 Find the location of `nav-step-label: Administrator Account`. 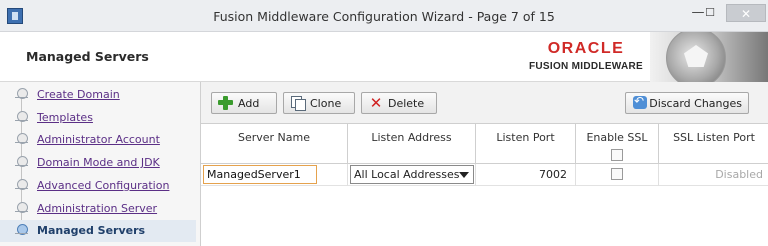

nav-step-label: Administrator Account is located at coordinates (98, 139).